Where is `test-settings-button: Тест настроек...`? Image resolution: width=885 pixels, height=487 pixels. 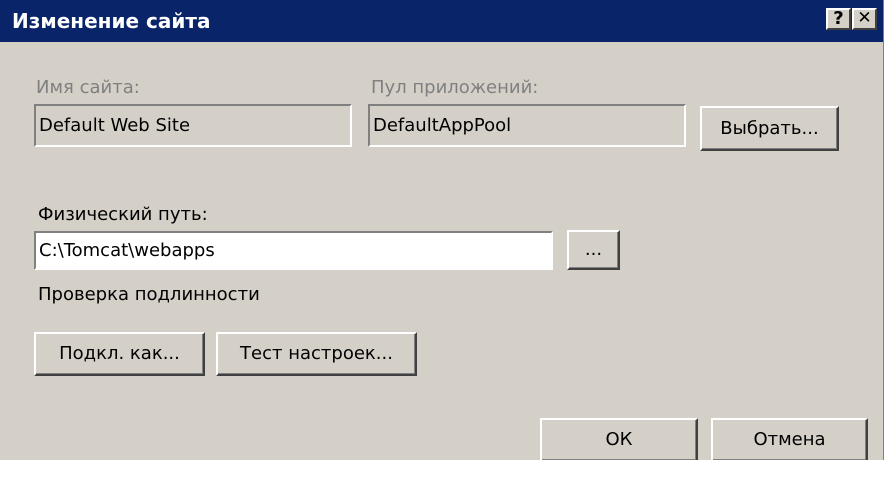
test-settings-button: Тест настроек... is located at coordinates (316, 354).